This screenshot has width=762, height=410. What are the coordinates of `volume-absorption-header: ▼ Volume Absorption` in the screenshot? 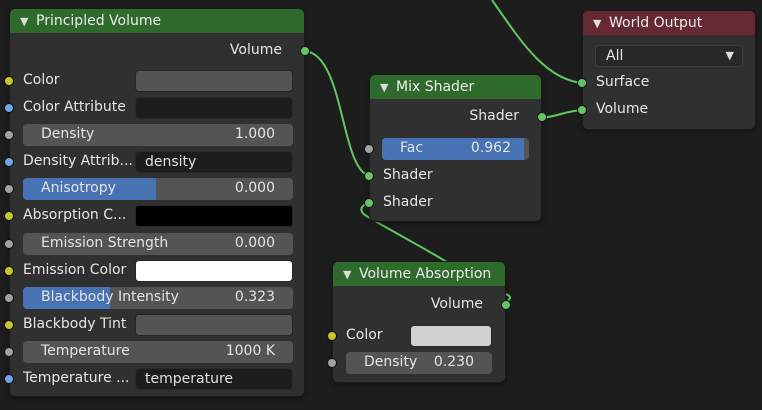 It's located at (419, 274).